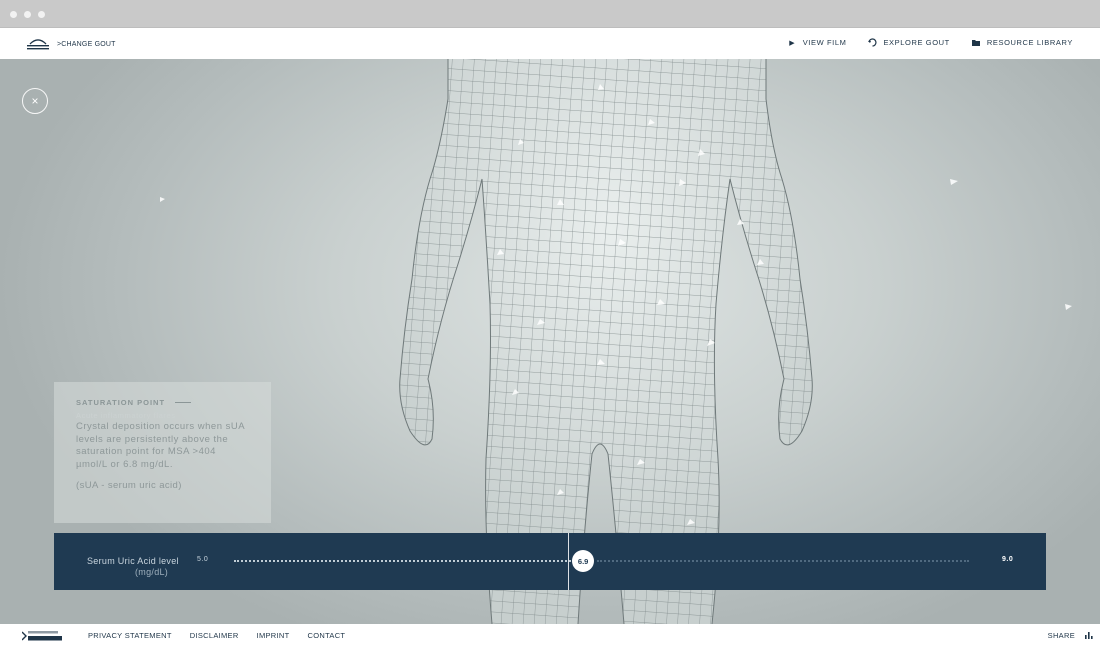  I want to click on nav-label: EXPLORE GOUT, so click(916, 42).